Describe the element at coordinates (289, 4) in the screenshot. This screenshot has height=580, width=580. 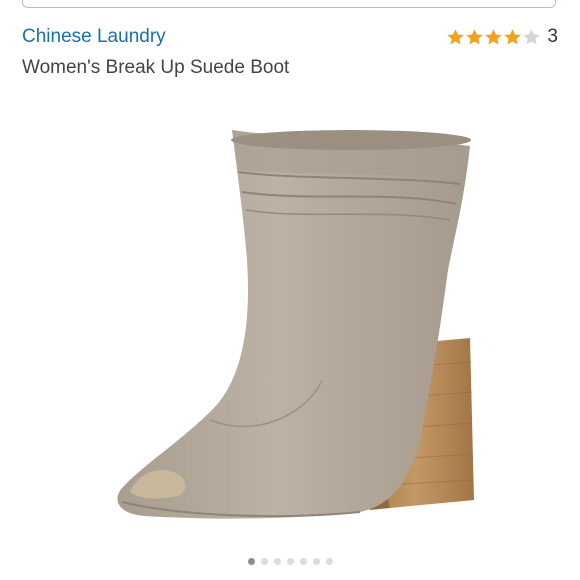
I see `search-bar` at that location.